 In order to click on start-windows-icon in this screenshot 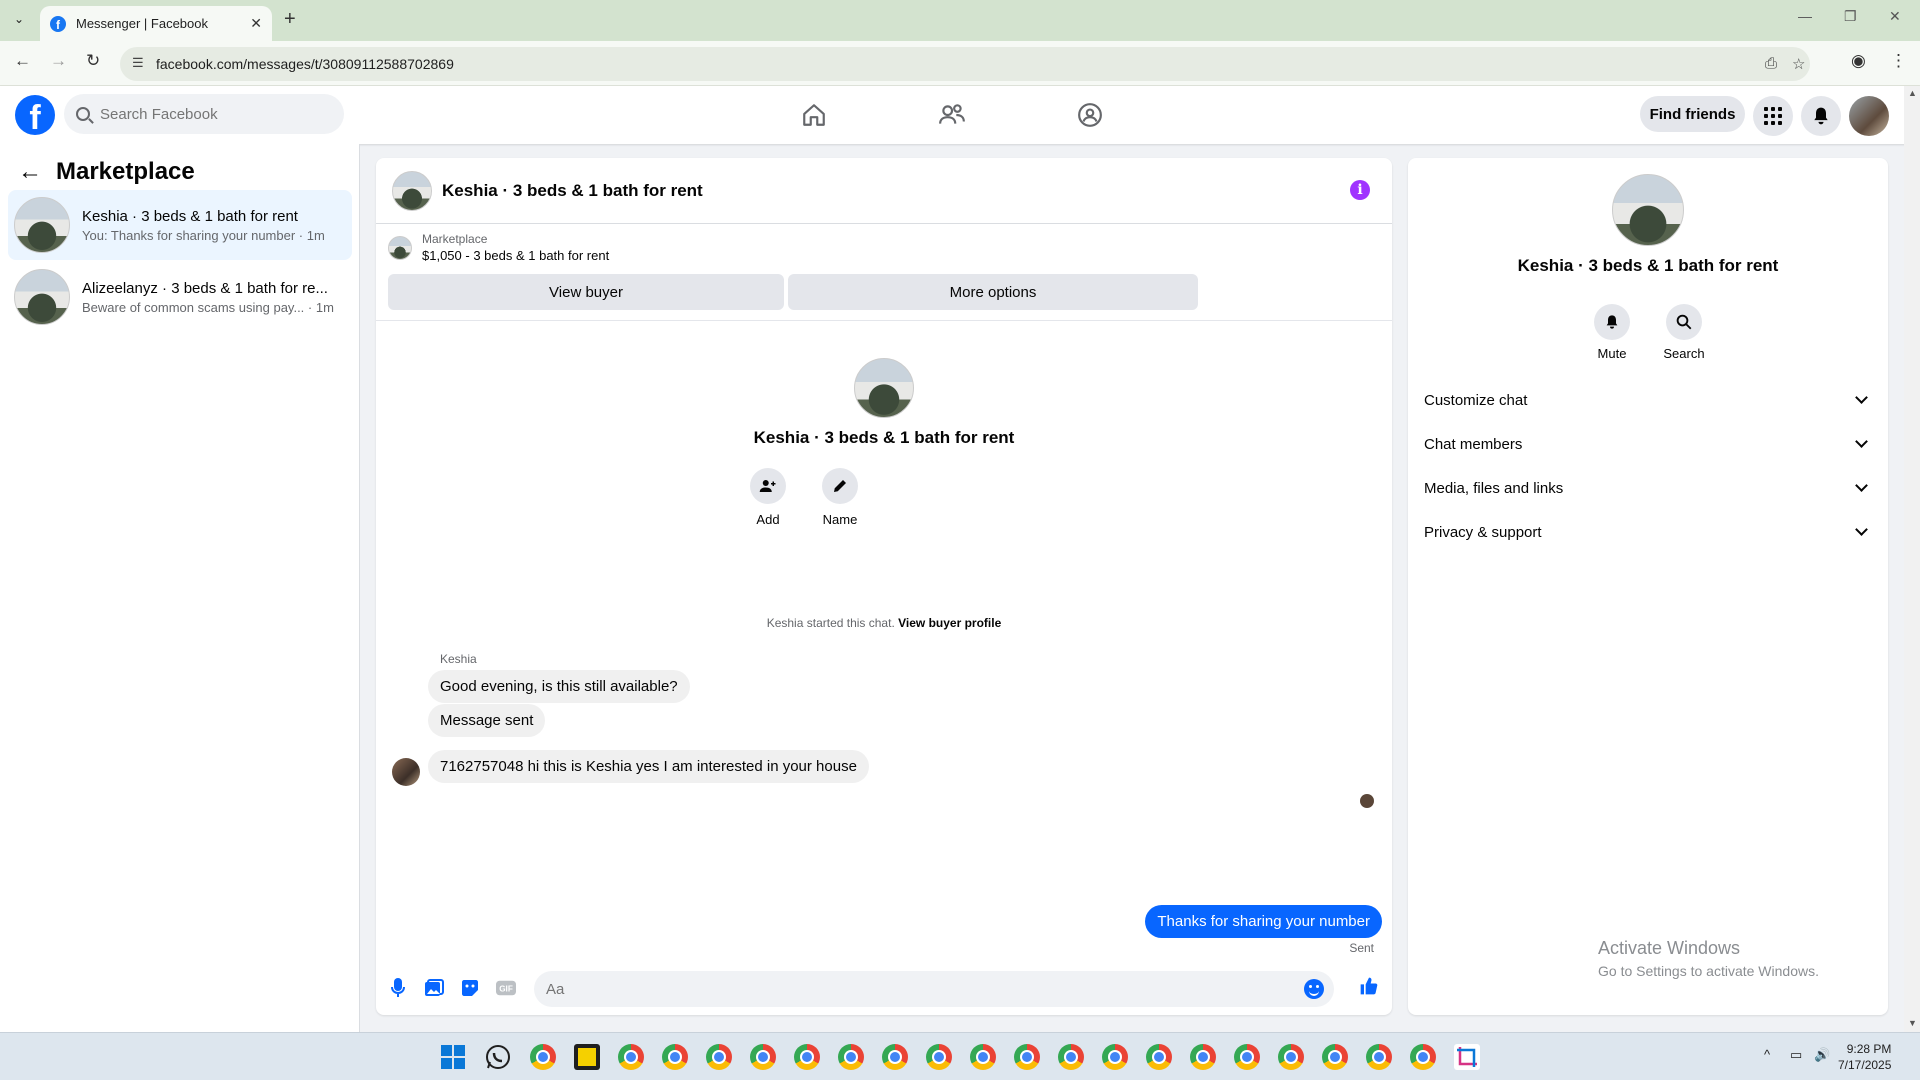, I will do `click(453, 1057)`.